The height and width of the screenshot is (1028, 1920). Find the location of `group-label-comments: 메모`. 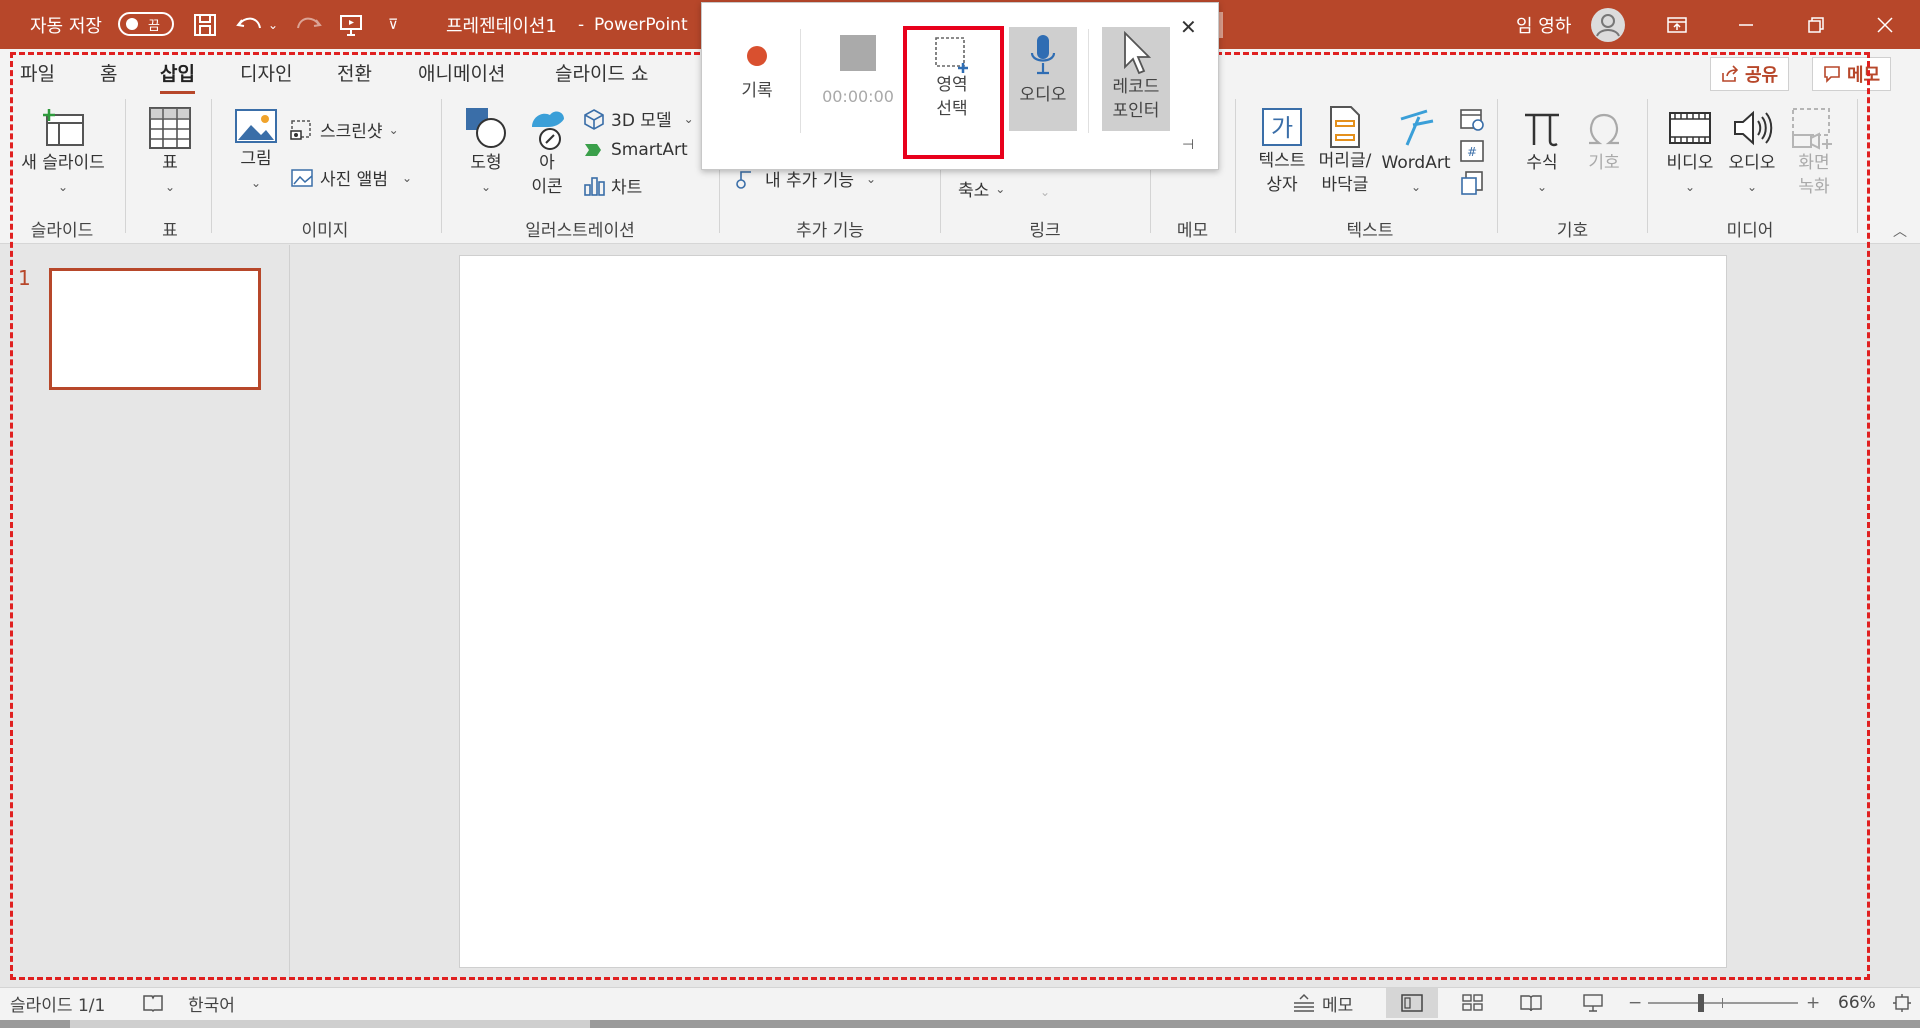

group-label-comments: 메모 is located at coordinates (1192, 231).